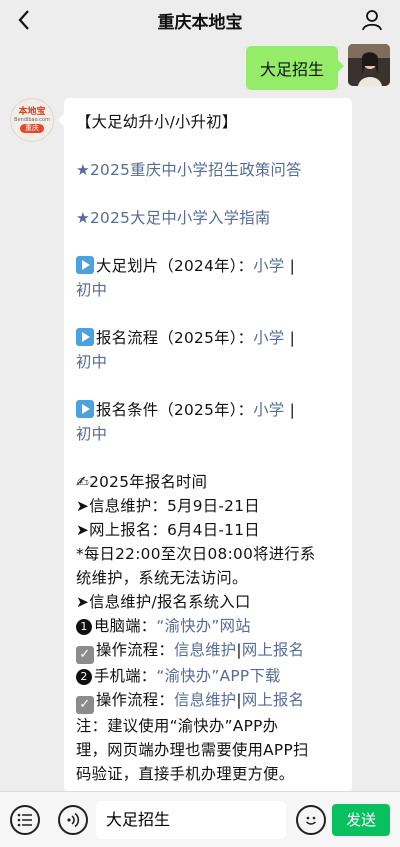 This screenshot has height=847, width=400. Describe the element at coordinates (173, 218) in the screenshot. I see `guide-link: ★2025大足中小学入学指南` at that location.